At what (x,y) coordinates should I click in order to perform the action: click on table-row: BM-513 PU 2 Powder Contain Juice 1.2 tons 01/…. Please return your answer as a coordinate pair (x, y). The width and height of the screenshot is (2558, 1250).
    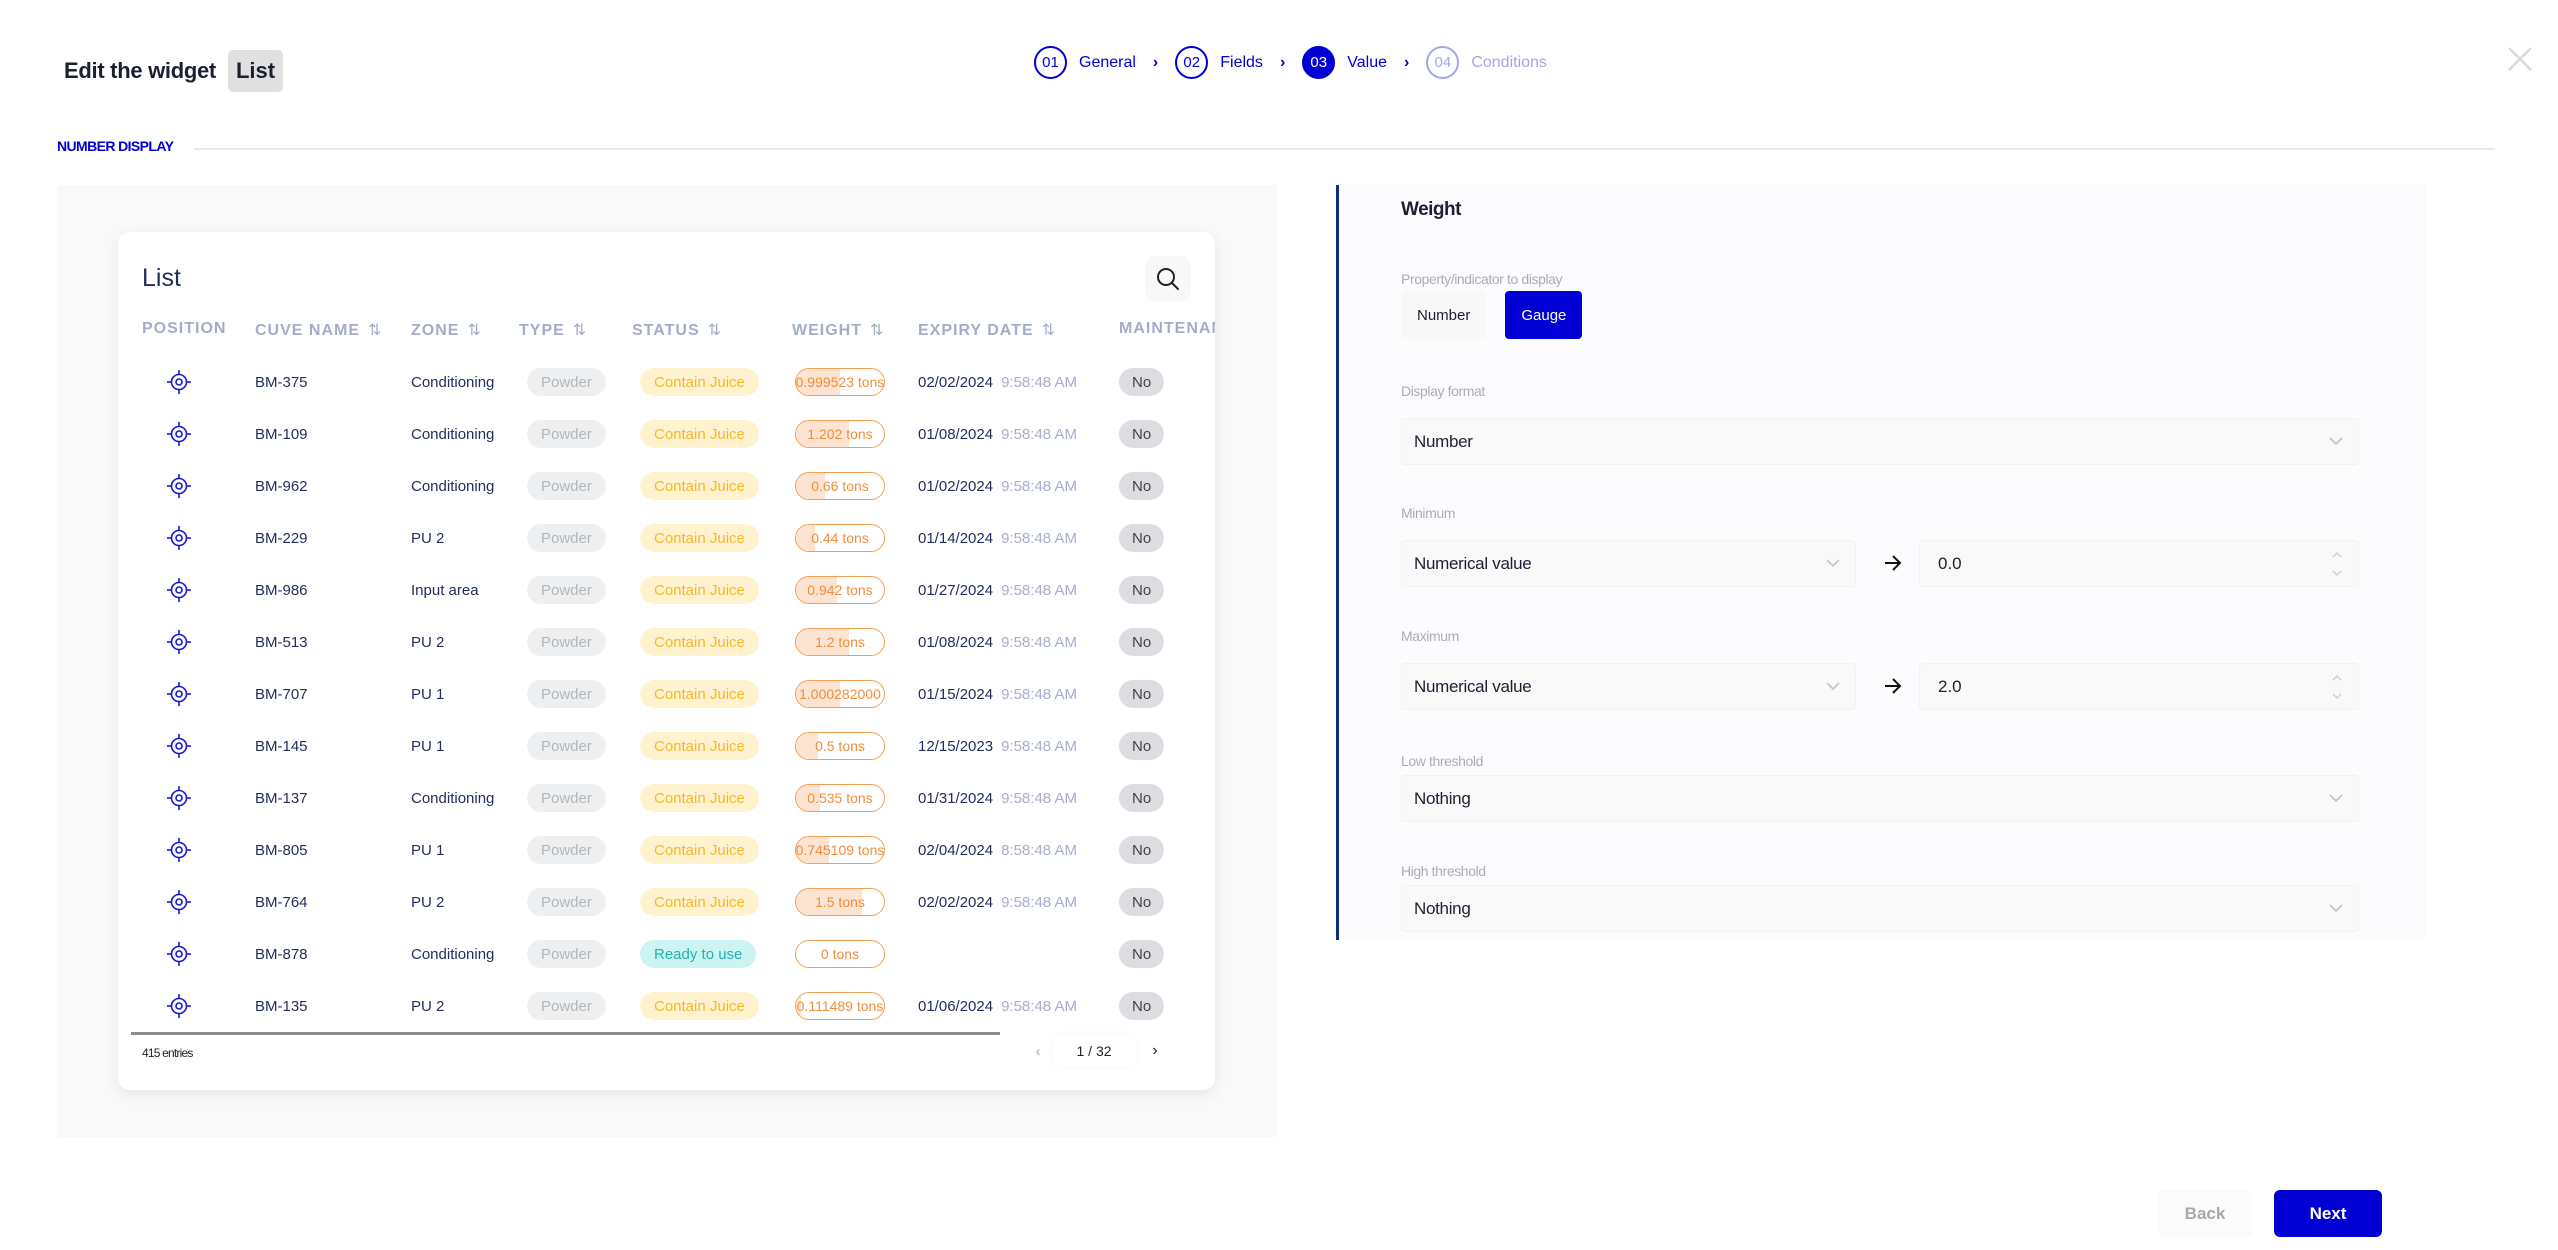
    Looking at the image, I should click on (666, 642).